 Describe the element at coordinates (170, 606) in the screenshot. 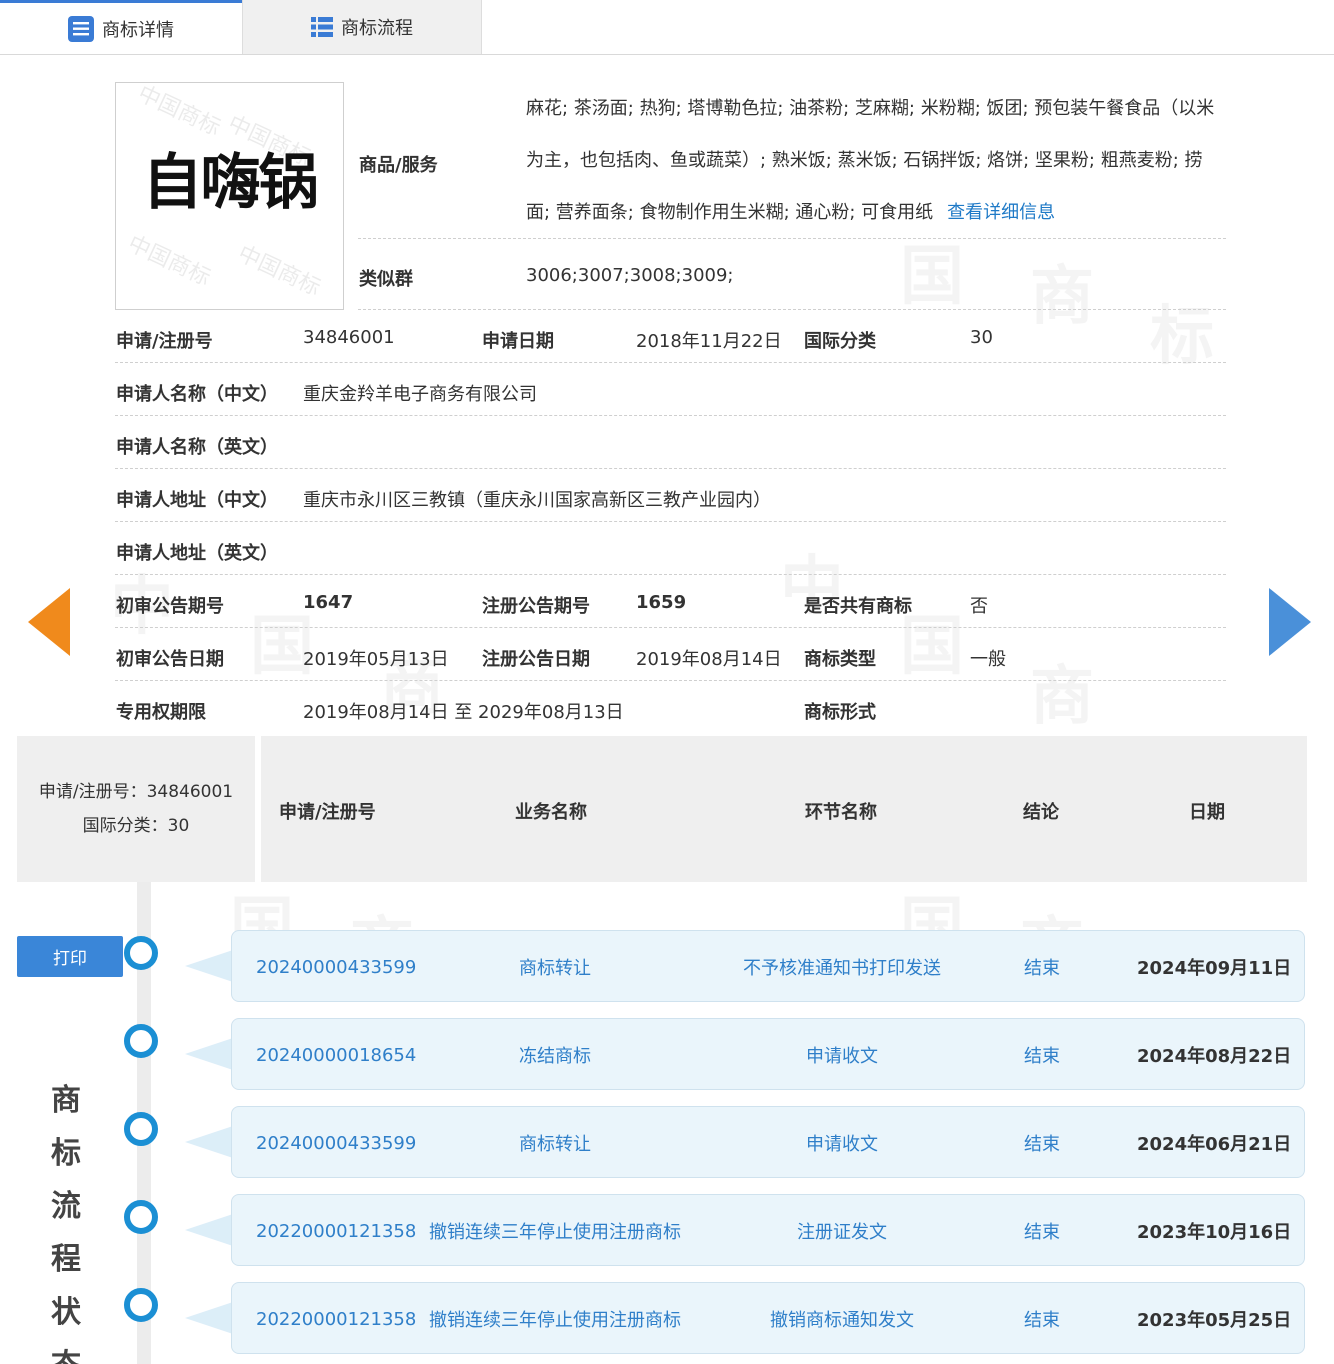

I see `prelim-no-label: 初审公告期号` at that location.